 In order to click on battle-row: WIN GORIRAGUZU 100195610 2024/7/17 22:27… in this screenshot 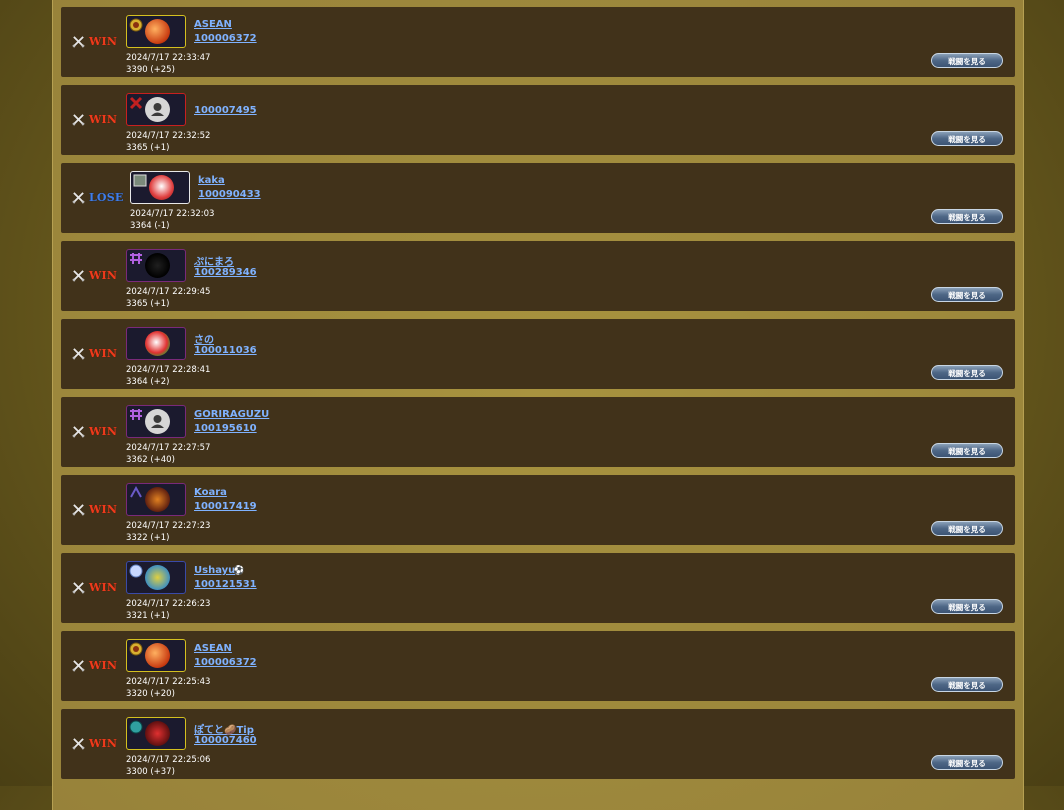, I will do `click(538, 432)`.